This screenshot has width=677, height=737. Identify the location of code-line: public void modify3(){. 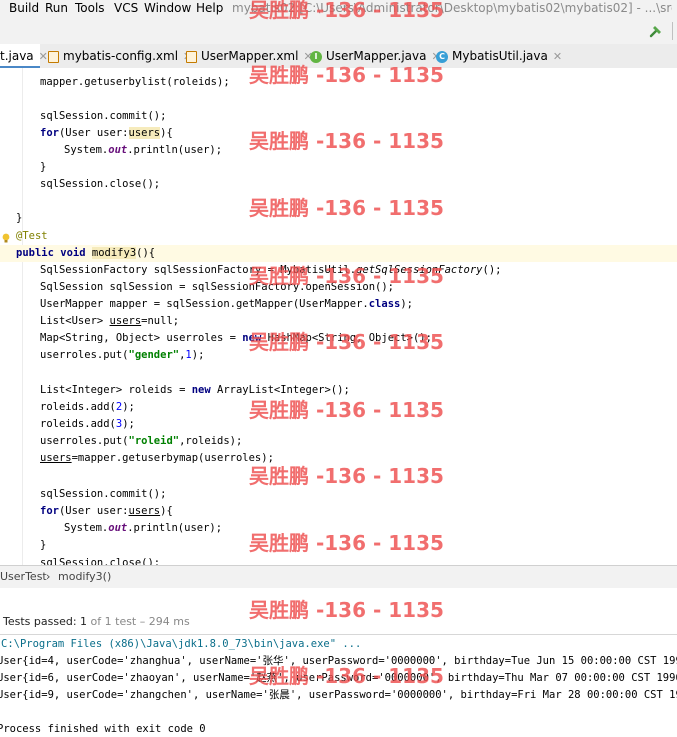
(86, 253).